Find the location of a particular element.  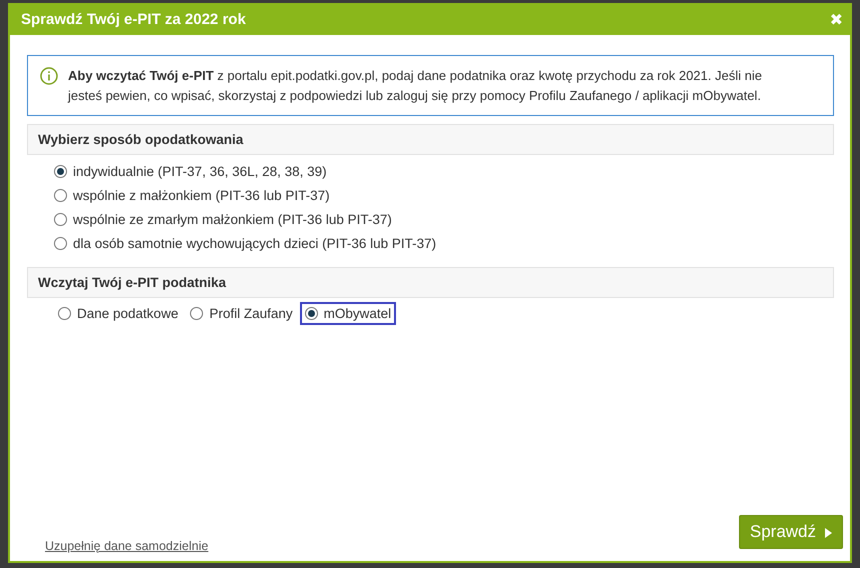

info-icon is located at coordinates (49, 76).